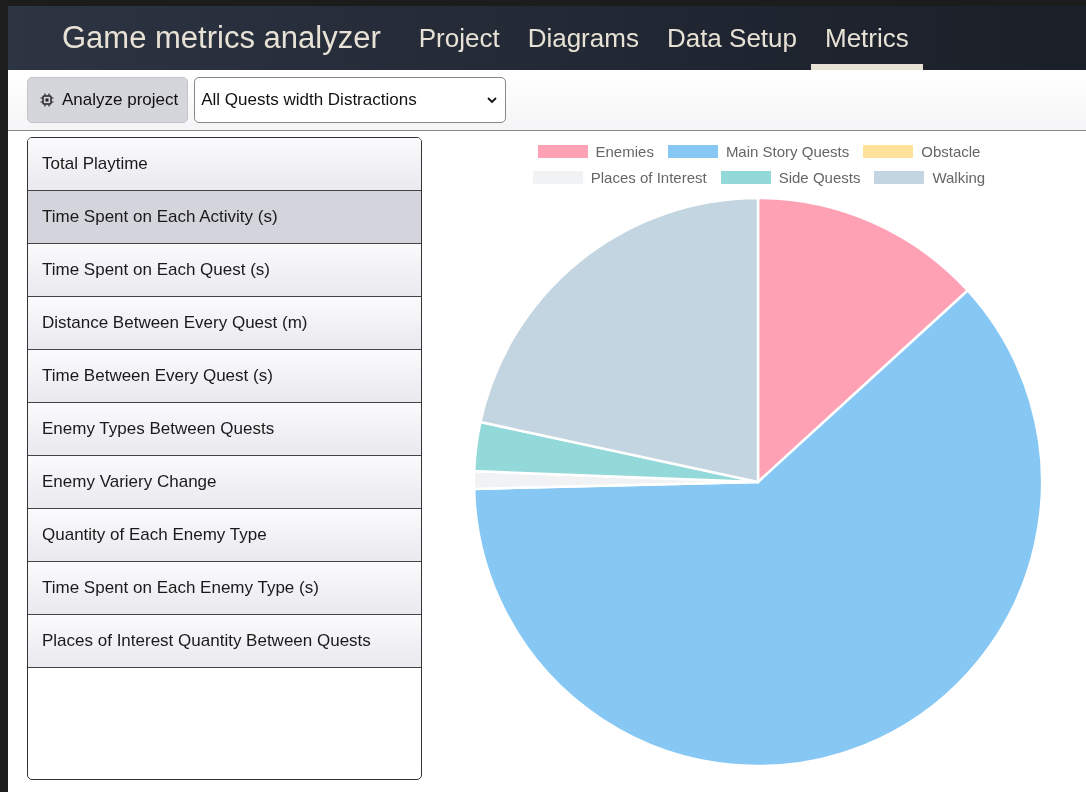  I want to click on metric-item: Enemy Types Between Quests, so click(224, 429).